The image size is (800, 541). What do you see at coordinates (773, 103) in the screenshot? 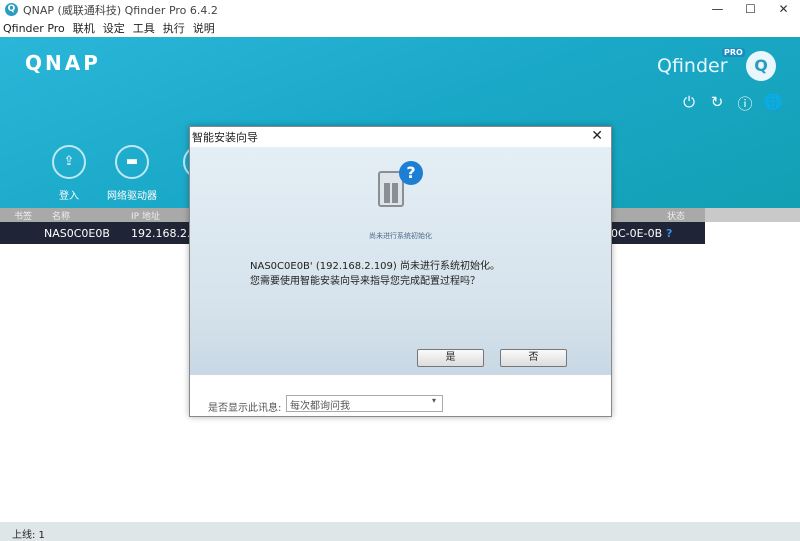
I see `globe-icon: 🌐` at bounding box center [773, 103].